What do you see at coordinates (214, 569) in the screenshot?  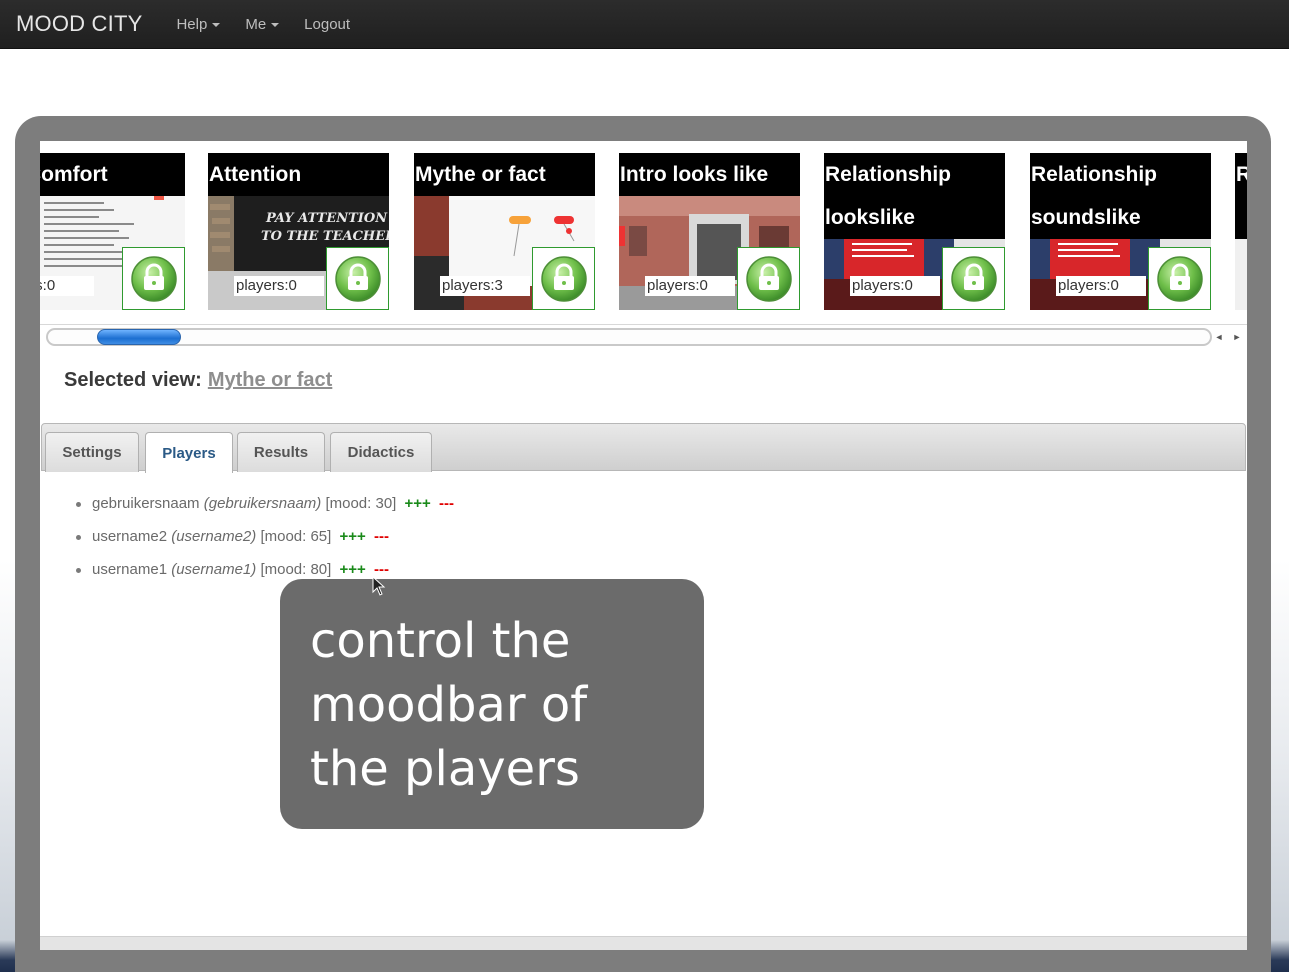 I see `player-alias: (username1)` at bounding box center [214, 569].